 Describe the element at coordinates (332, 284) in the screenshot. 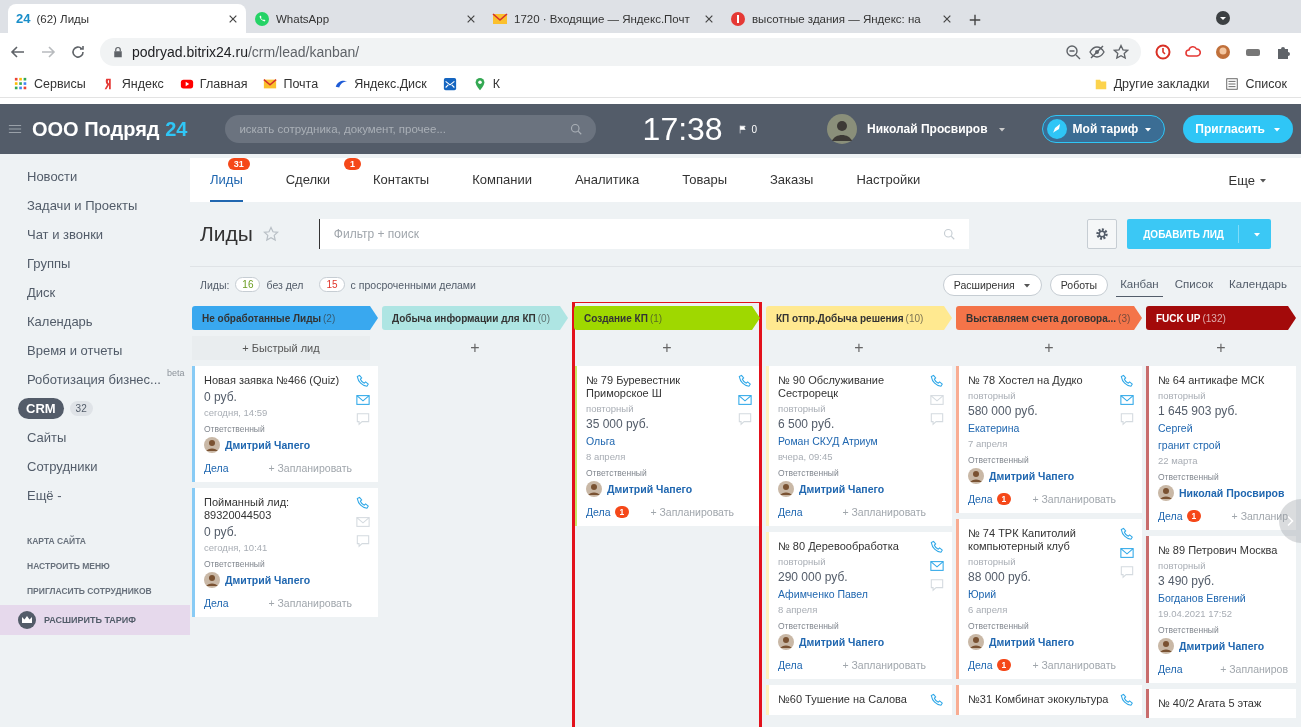

I see `counter-badge: 15` at that location.